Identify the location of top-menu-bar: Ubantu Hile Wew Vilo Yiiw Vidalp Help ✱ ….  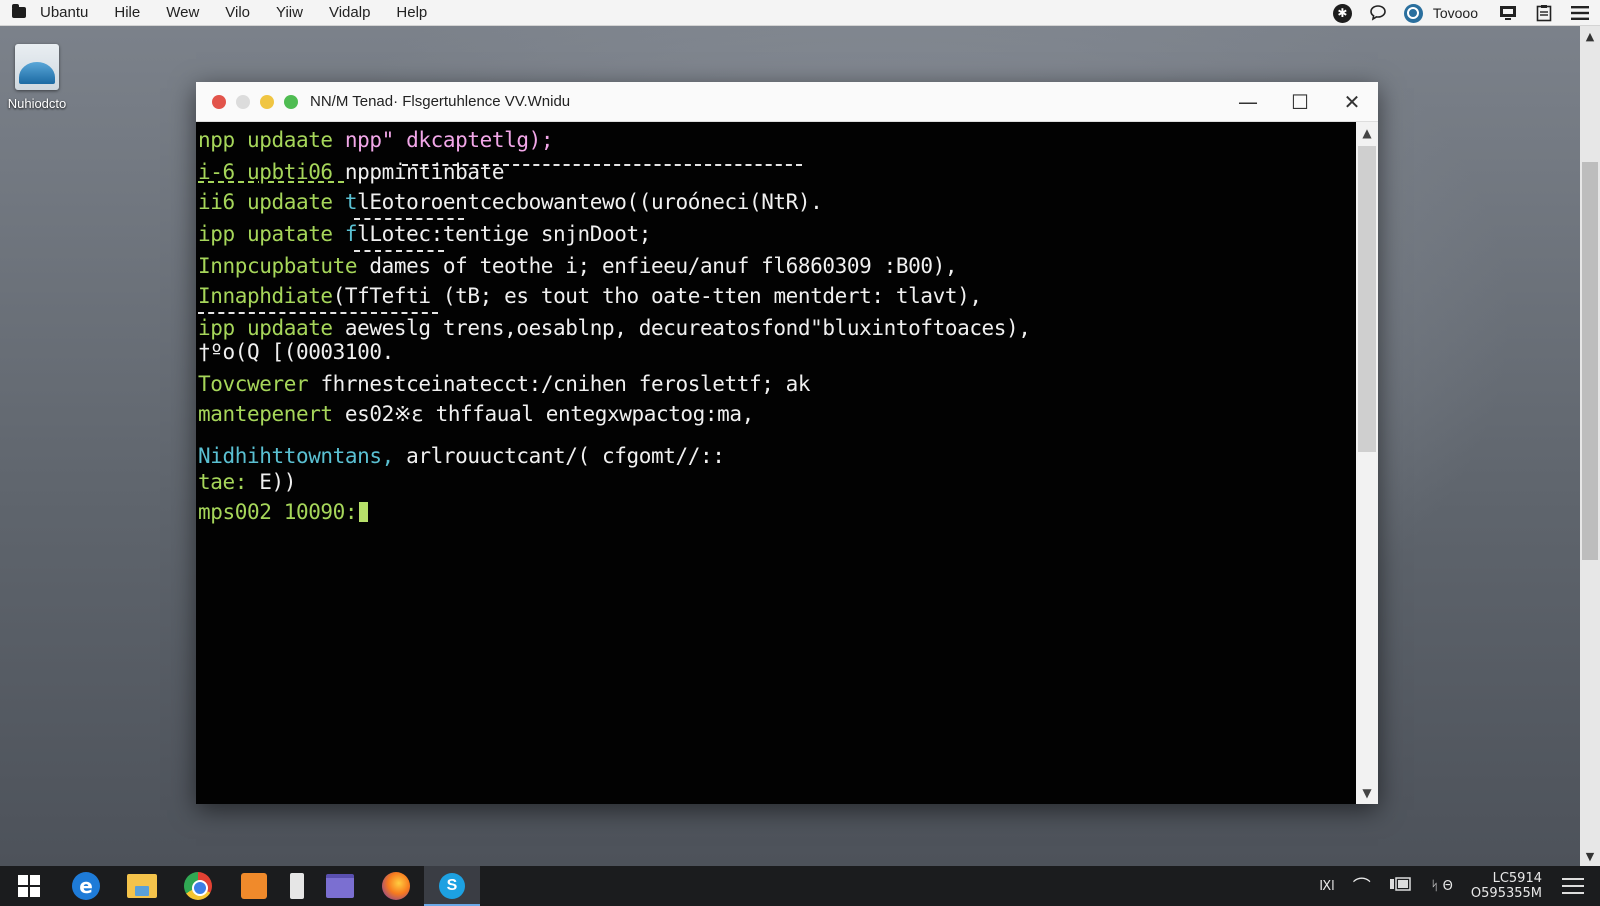
(800, 13).